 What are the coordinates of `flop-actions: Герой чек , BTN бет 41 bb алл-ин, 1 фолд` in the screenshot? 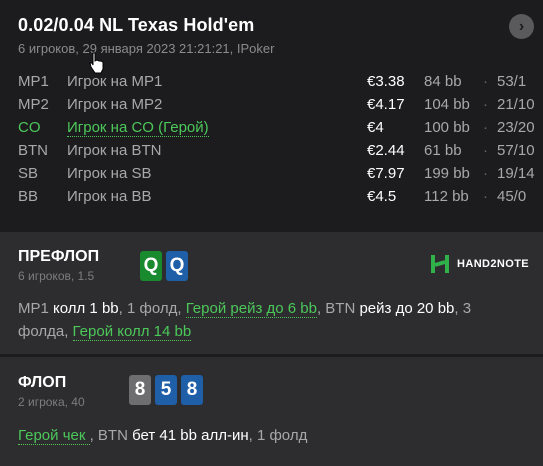 It's located at (270, 435).